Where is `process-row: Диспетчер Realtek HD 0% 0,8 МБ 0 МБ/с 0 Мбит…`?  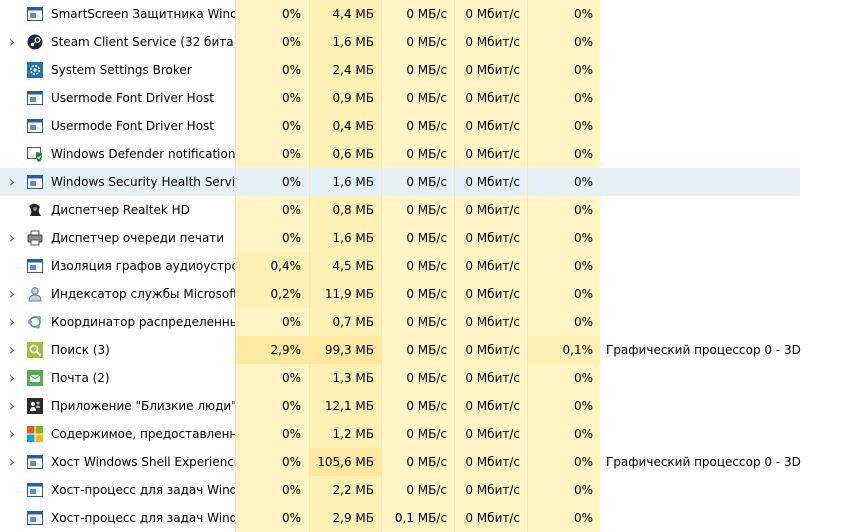 process-row: Диспетчер Realtek HD 0% 0,8 МБ 0 МБ/с 0 Мбит… is located at coordinates (427, 210).